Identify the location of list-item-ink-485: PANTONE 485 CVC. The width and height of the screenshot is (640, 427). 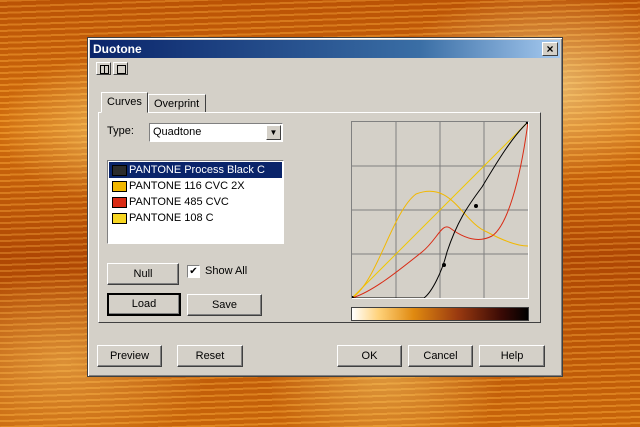
(195, 202).